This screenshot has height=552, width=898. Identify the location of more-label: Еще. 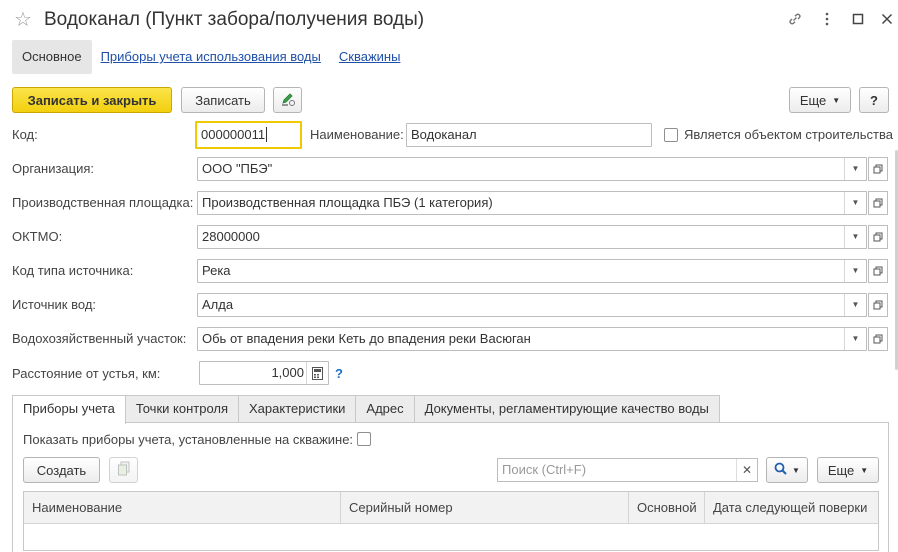
(813, 100).